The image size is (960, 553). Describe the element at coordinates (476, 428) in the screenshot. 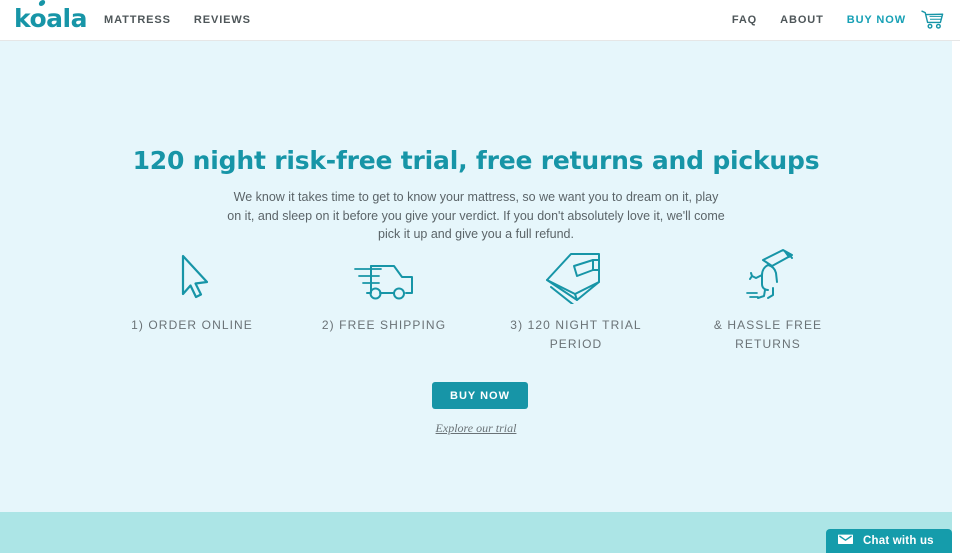

I see `explore-our-trial-link: Explore our trial` at that location.